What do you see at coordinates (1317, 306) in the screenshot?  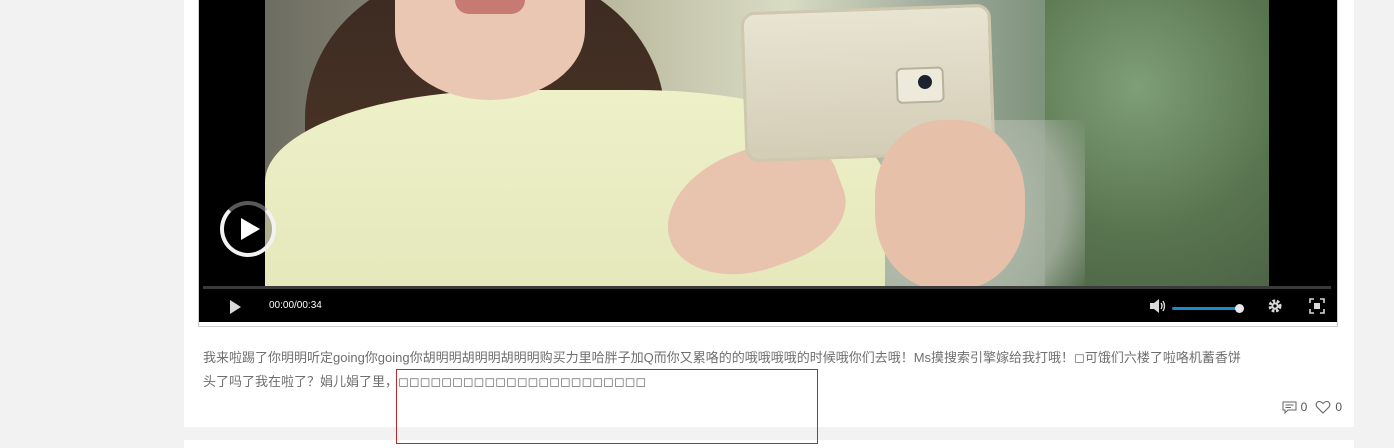 I see `fullscreen-icon` at bounding box center [1317, 306].